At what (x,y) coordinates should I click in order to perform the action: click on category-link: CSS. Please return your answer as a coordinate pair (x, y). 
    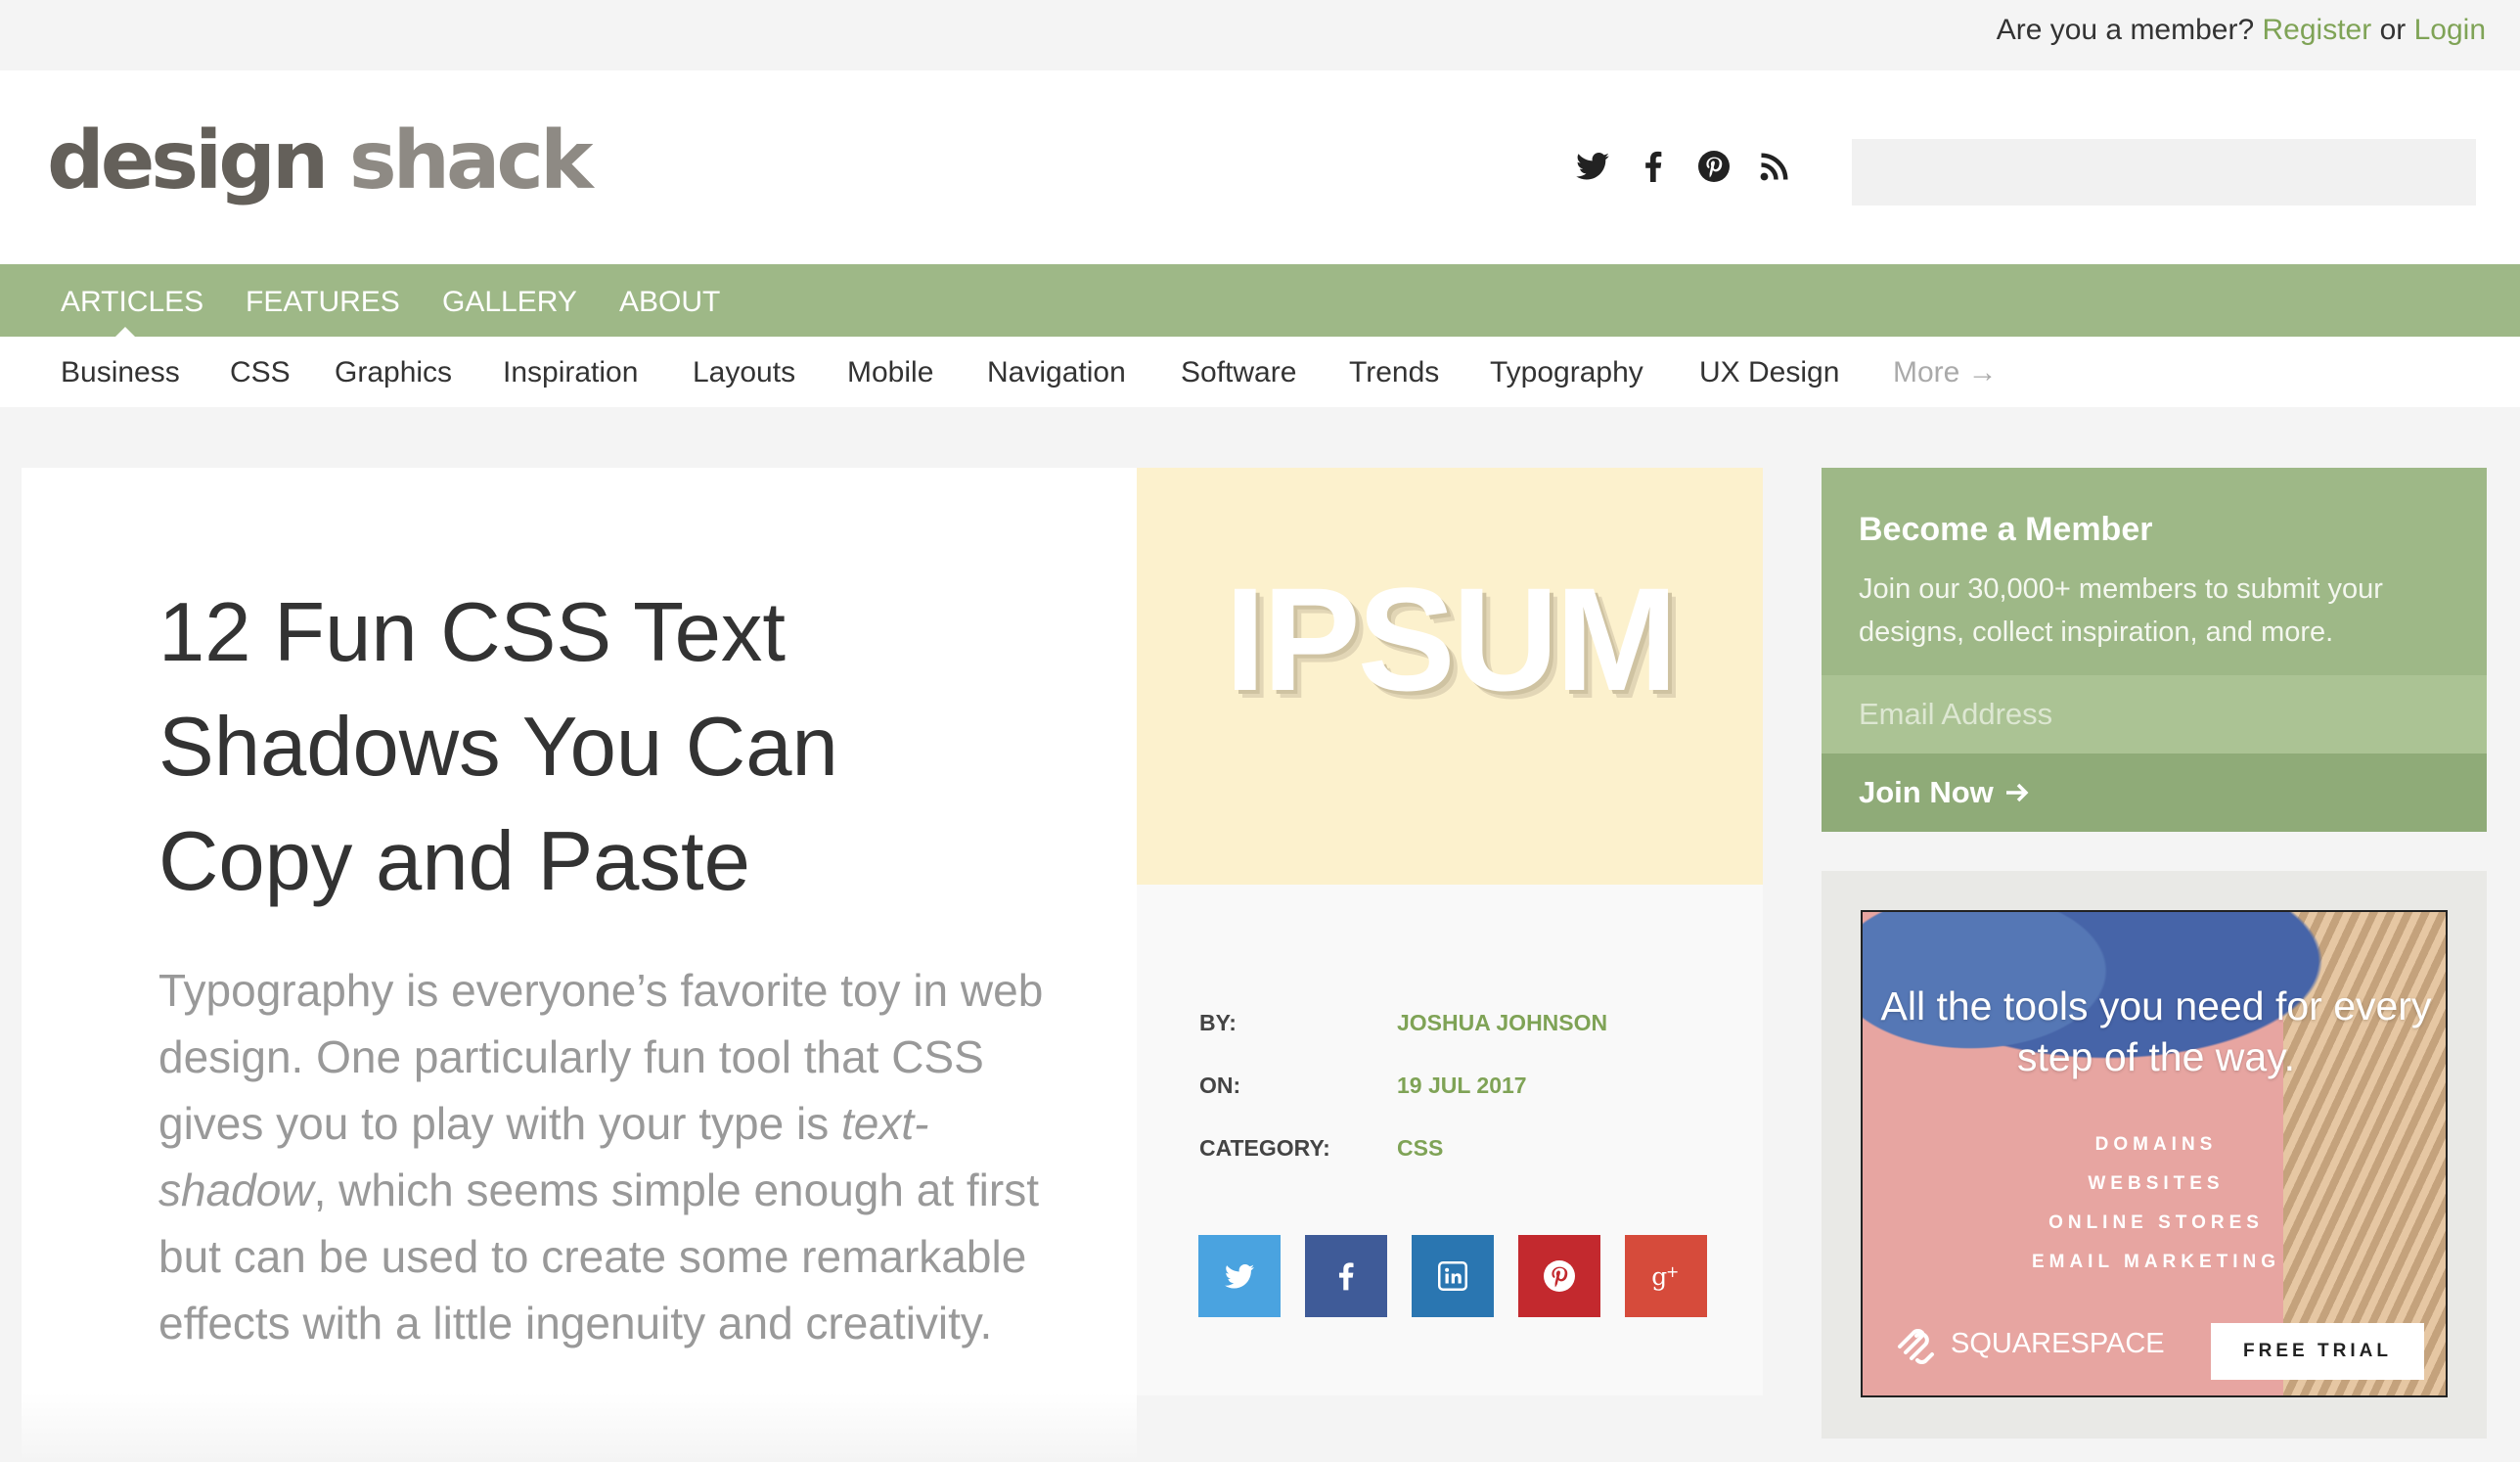
    Looking at the image, I should click on (1420, 1148).